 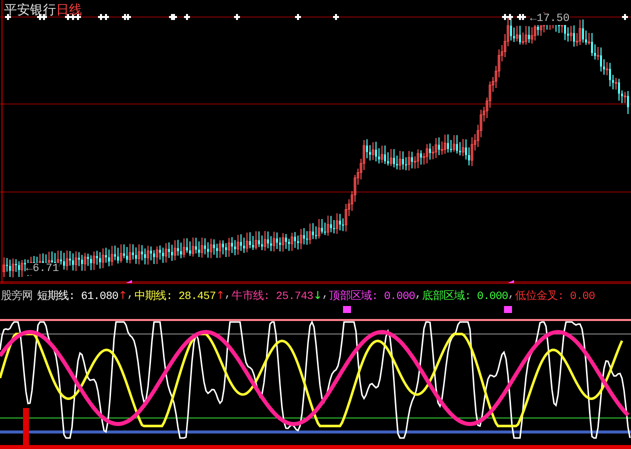 I want to click on indicator-value: 中期线: 28.457, so click(x=175, y=295).